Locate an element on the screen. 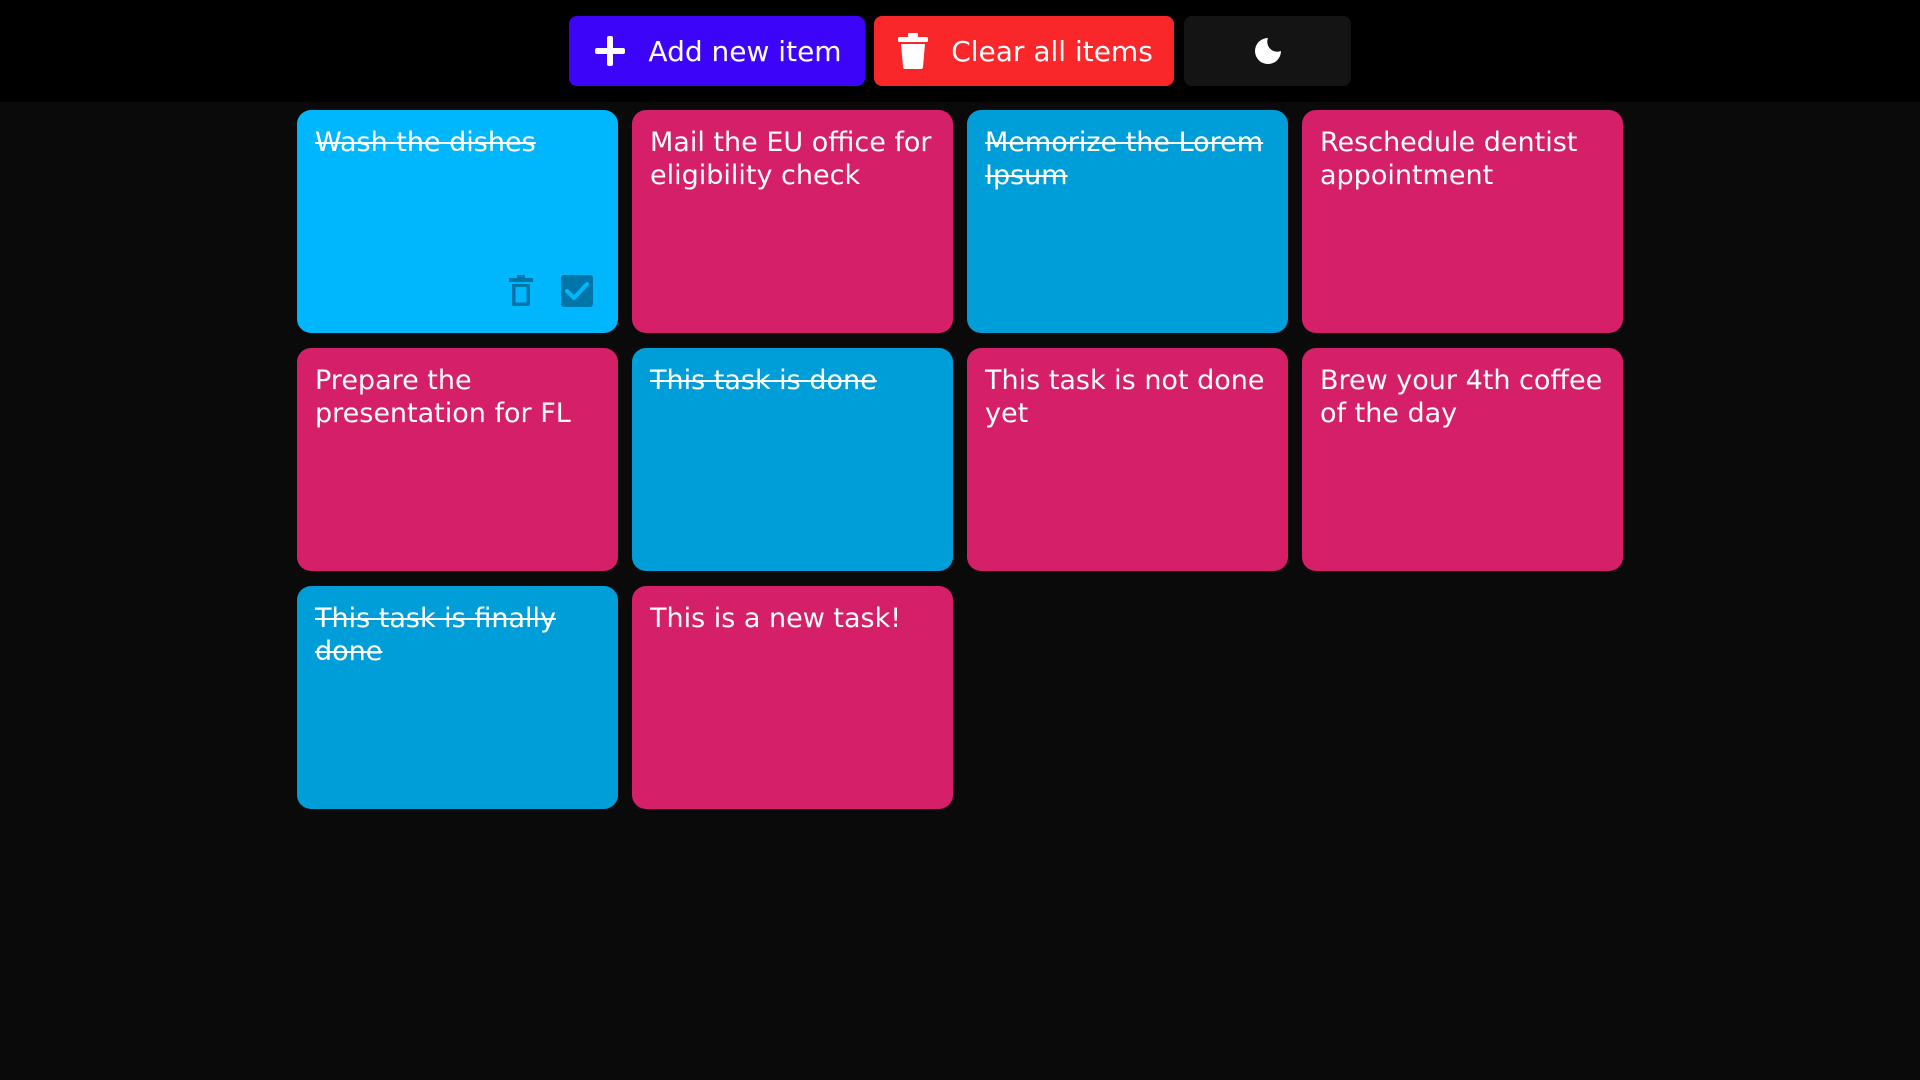 The height and width of the screenshot is (1080, 1920). task-text: This task is finally done is located at coordinates (435, 635).